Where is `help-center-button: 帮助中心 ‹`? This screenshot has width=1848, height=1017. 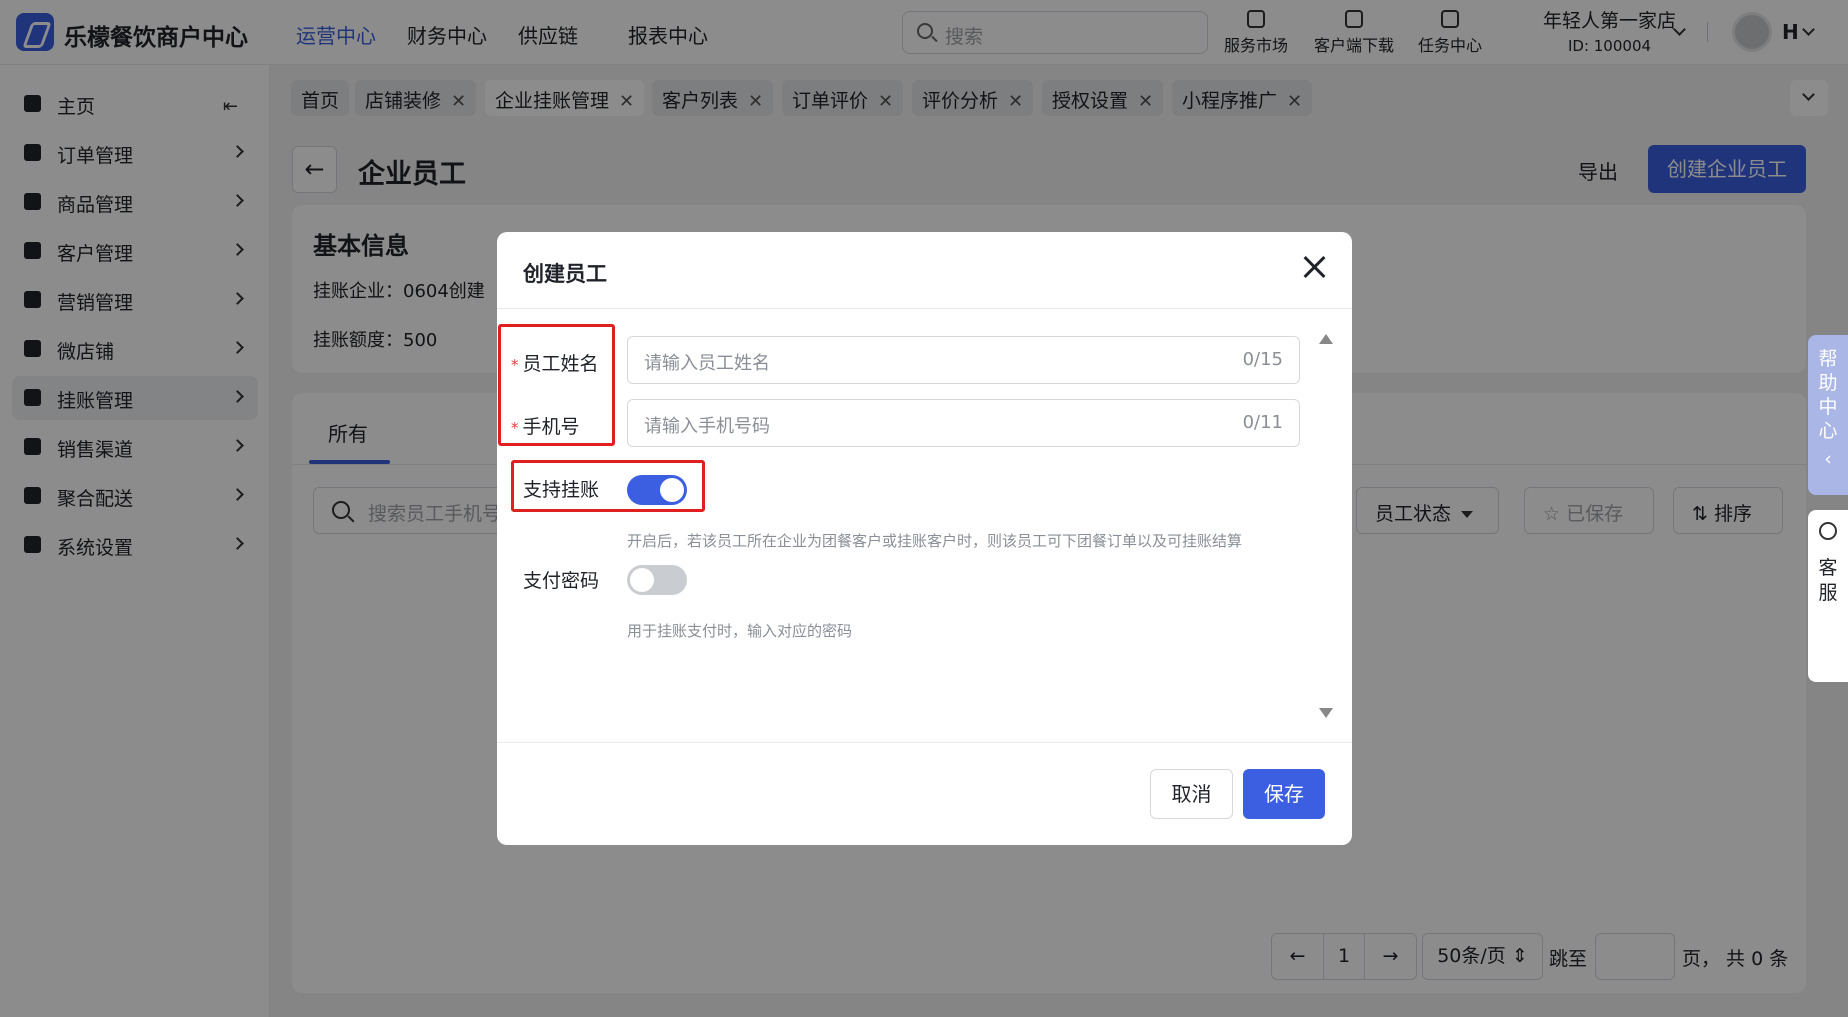
help-center-button: 帮助中心 ‹ is located at coordinates (1828, 415).